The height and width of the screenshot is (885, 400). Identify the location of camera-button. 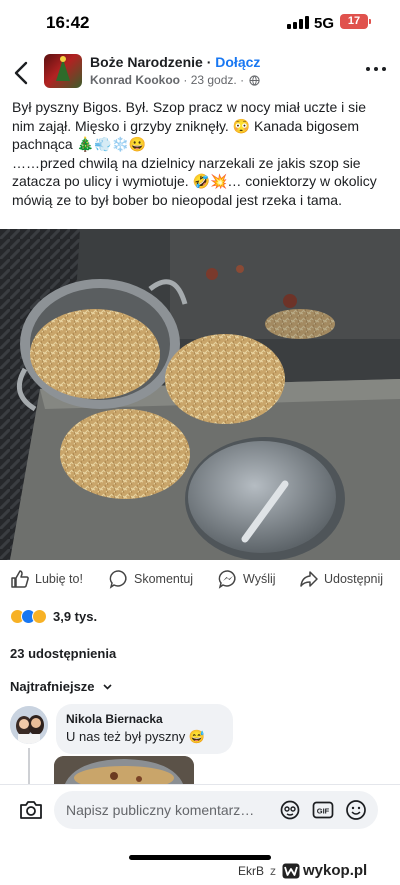
(31, 810).